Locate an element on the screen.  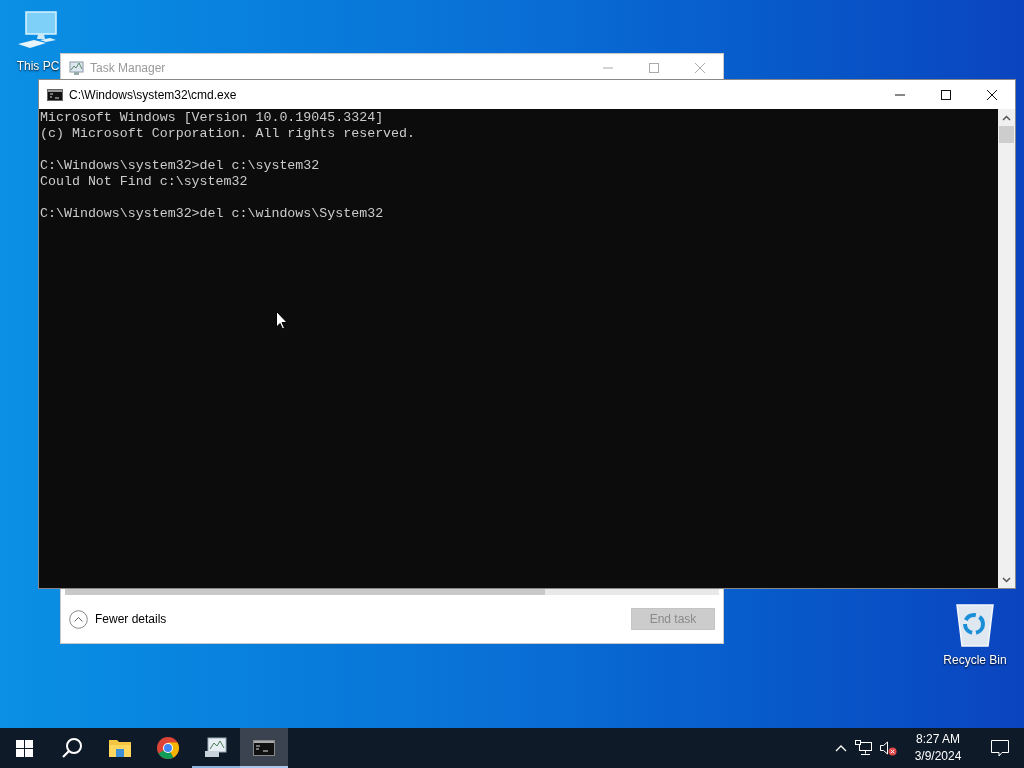
browser-icon is located at coordinates (168, 748).